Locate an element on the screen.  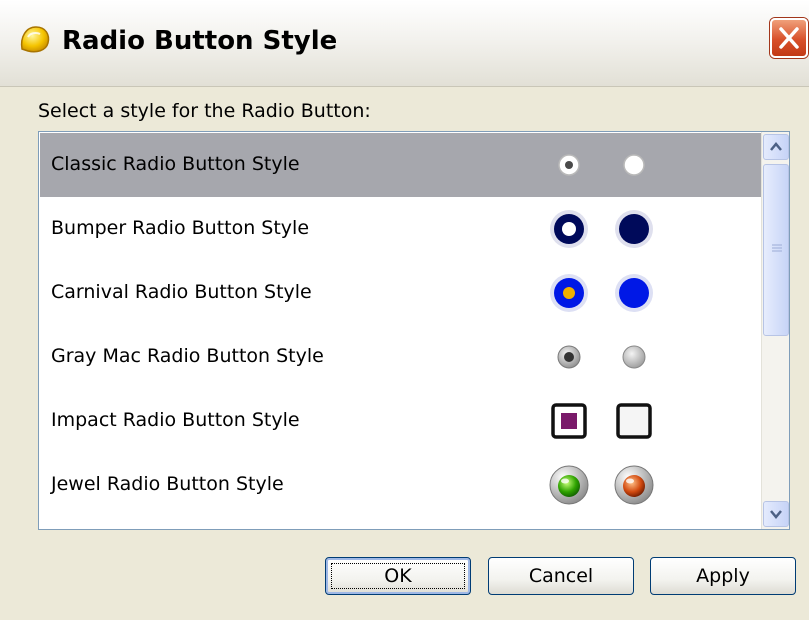
title-bar: Radio Button Style is located at coordinates (404, 43).